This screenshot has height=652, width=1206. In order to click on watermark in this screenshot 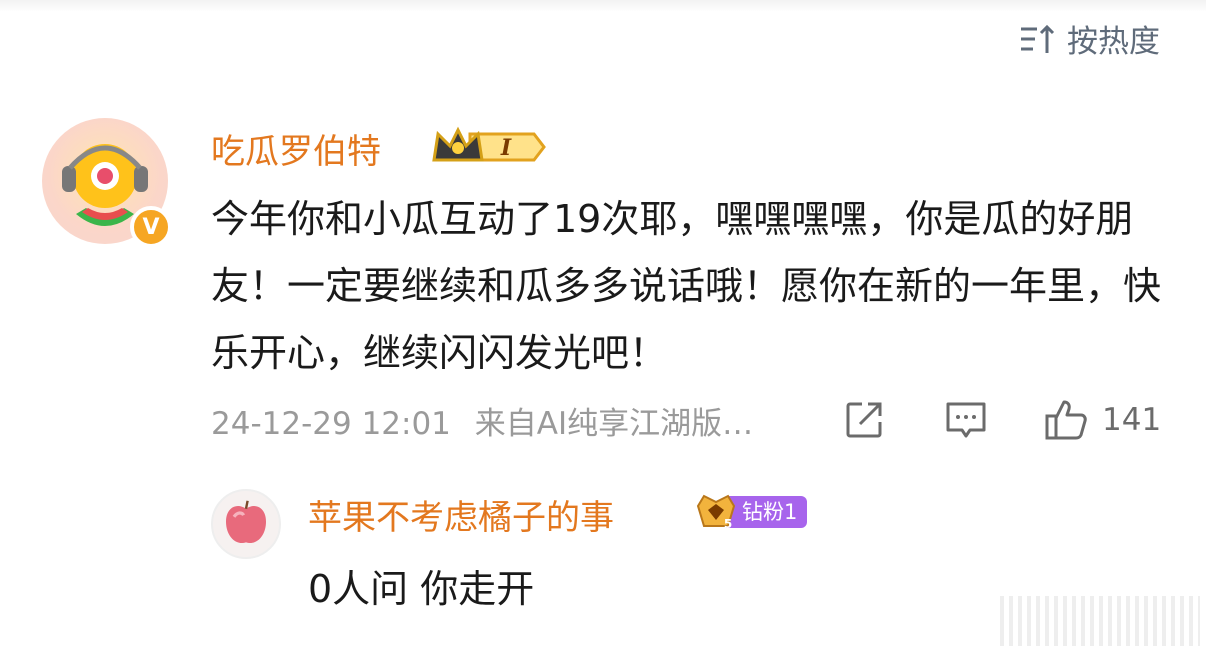, I will do `click(1100, 621)`.